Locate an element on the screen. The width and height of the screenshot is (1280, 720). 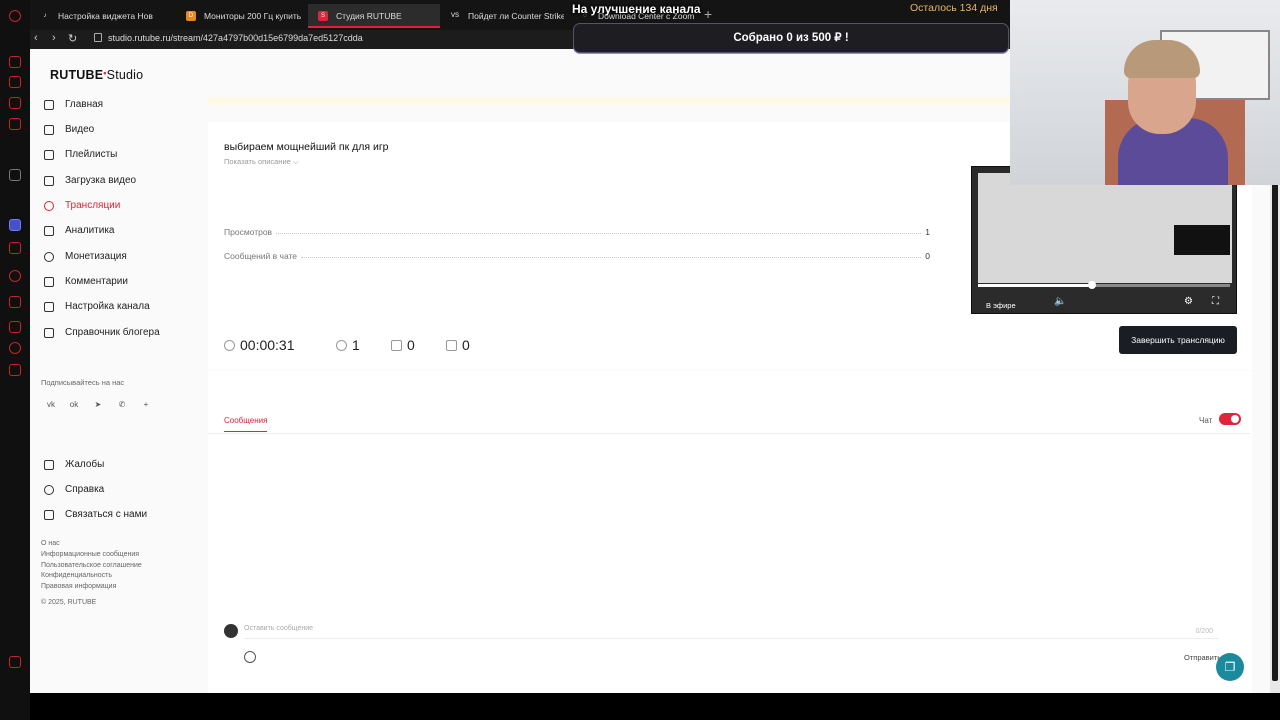
nav-item-upload: Загрузка видео is located at coordinates (122, 181).